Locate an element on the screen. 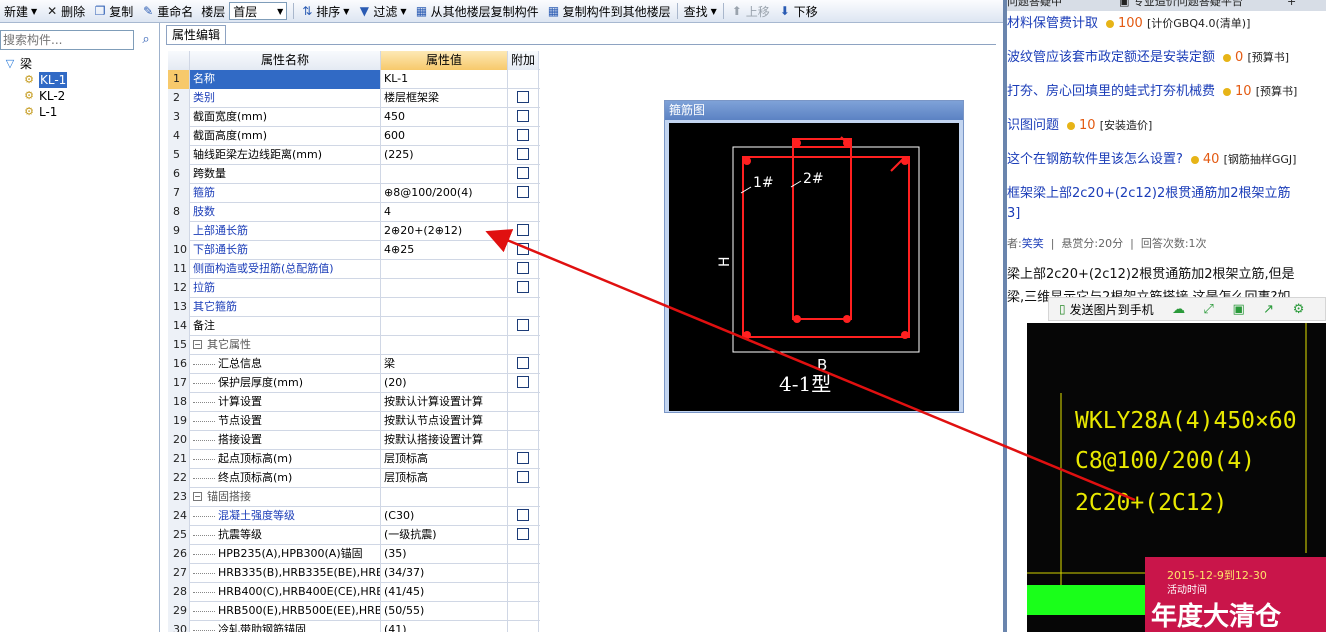 This screenshot has height=632, width=1326. send-to-phone-button: ▯ 发送图片到手机 is located at coordinates (1106, 309).